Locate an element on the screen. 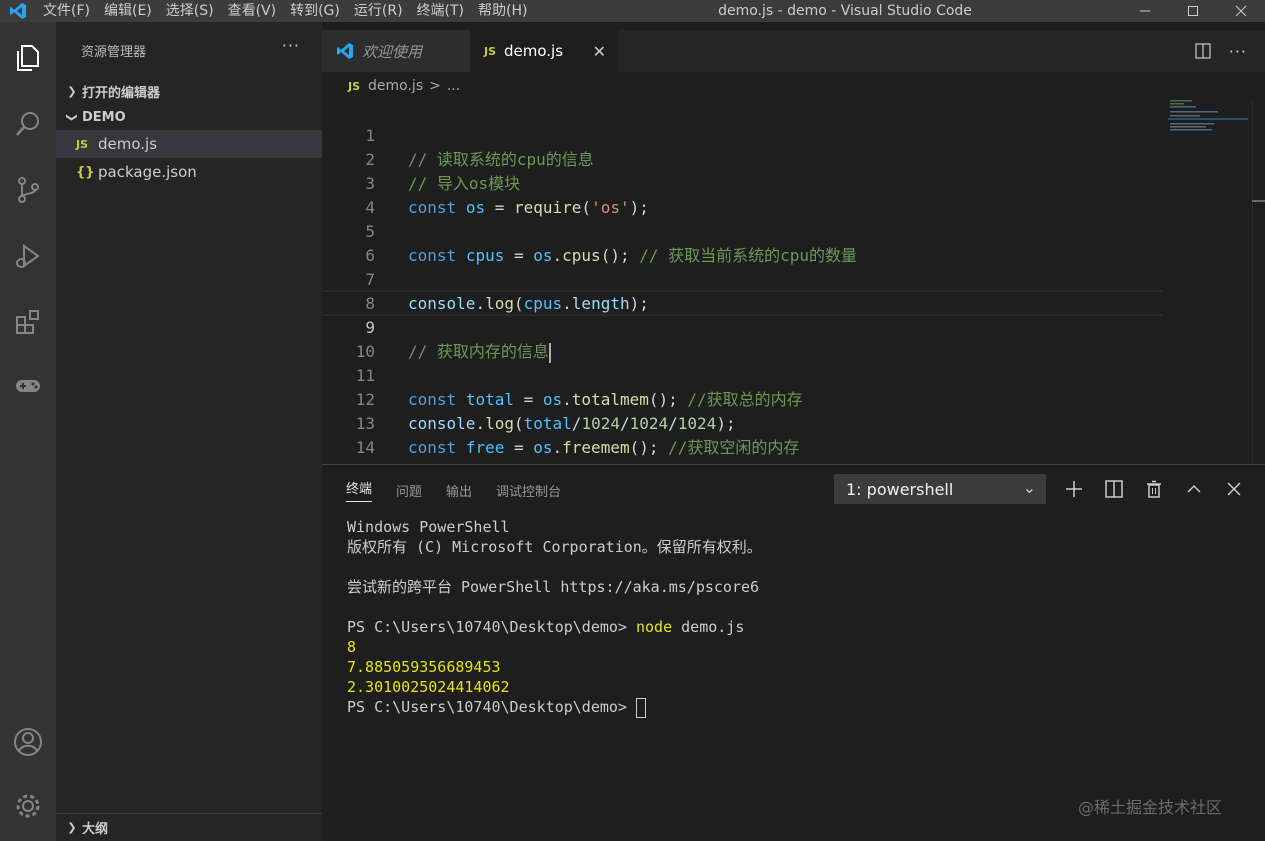  tab-debug-console: 调试控制台 is located at coordinates (528, 490).